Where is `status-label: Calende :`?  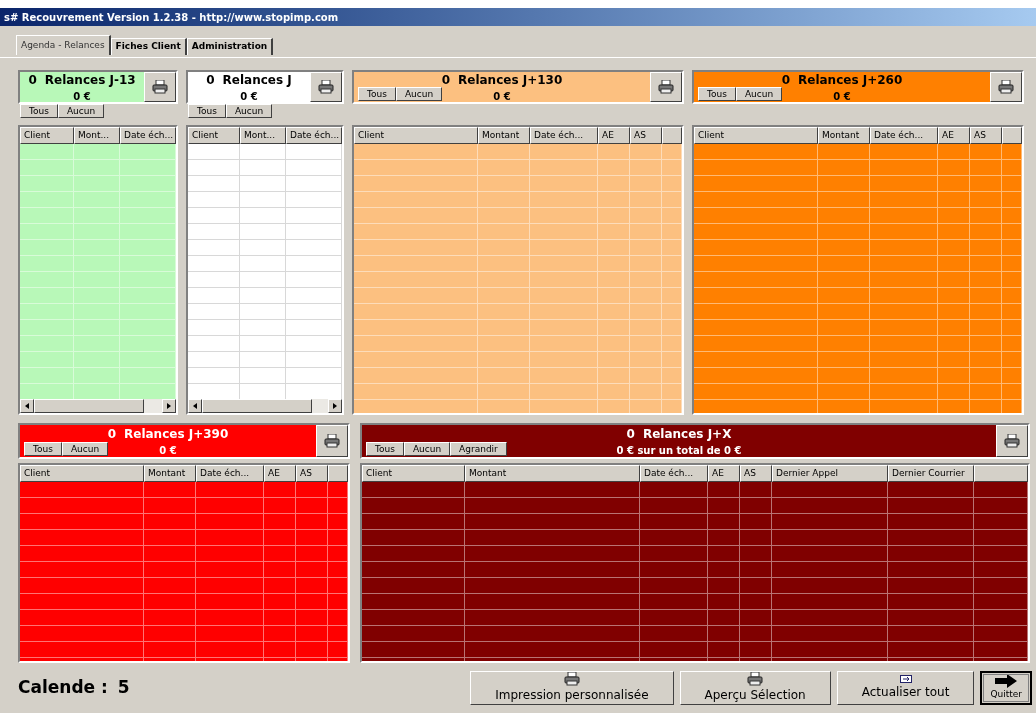
status-label: Calende : is located at coordinates (63, 688).